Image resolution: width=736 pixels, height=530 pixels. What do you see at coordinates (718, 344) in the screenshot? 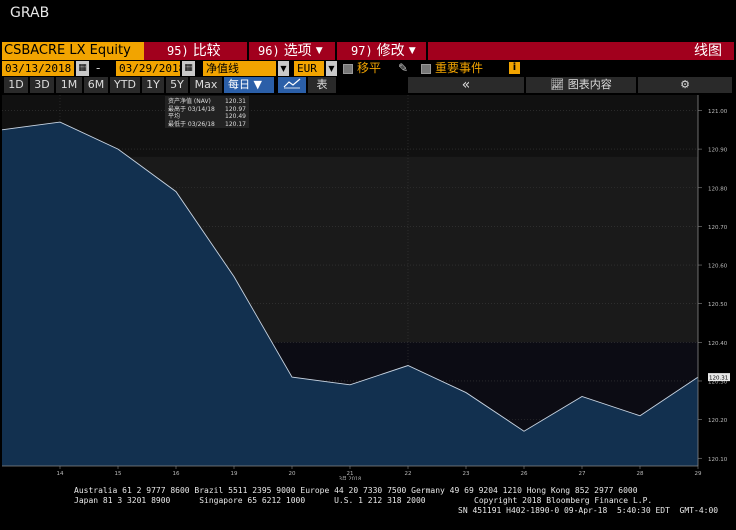
I see `y-tick-label: 120.40` at bounding box center [718, 344].